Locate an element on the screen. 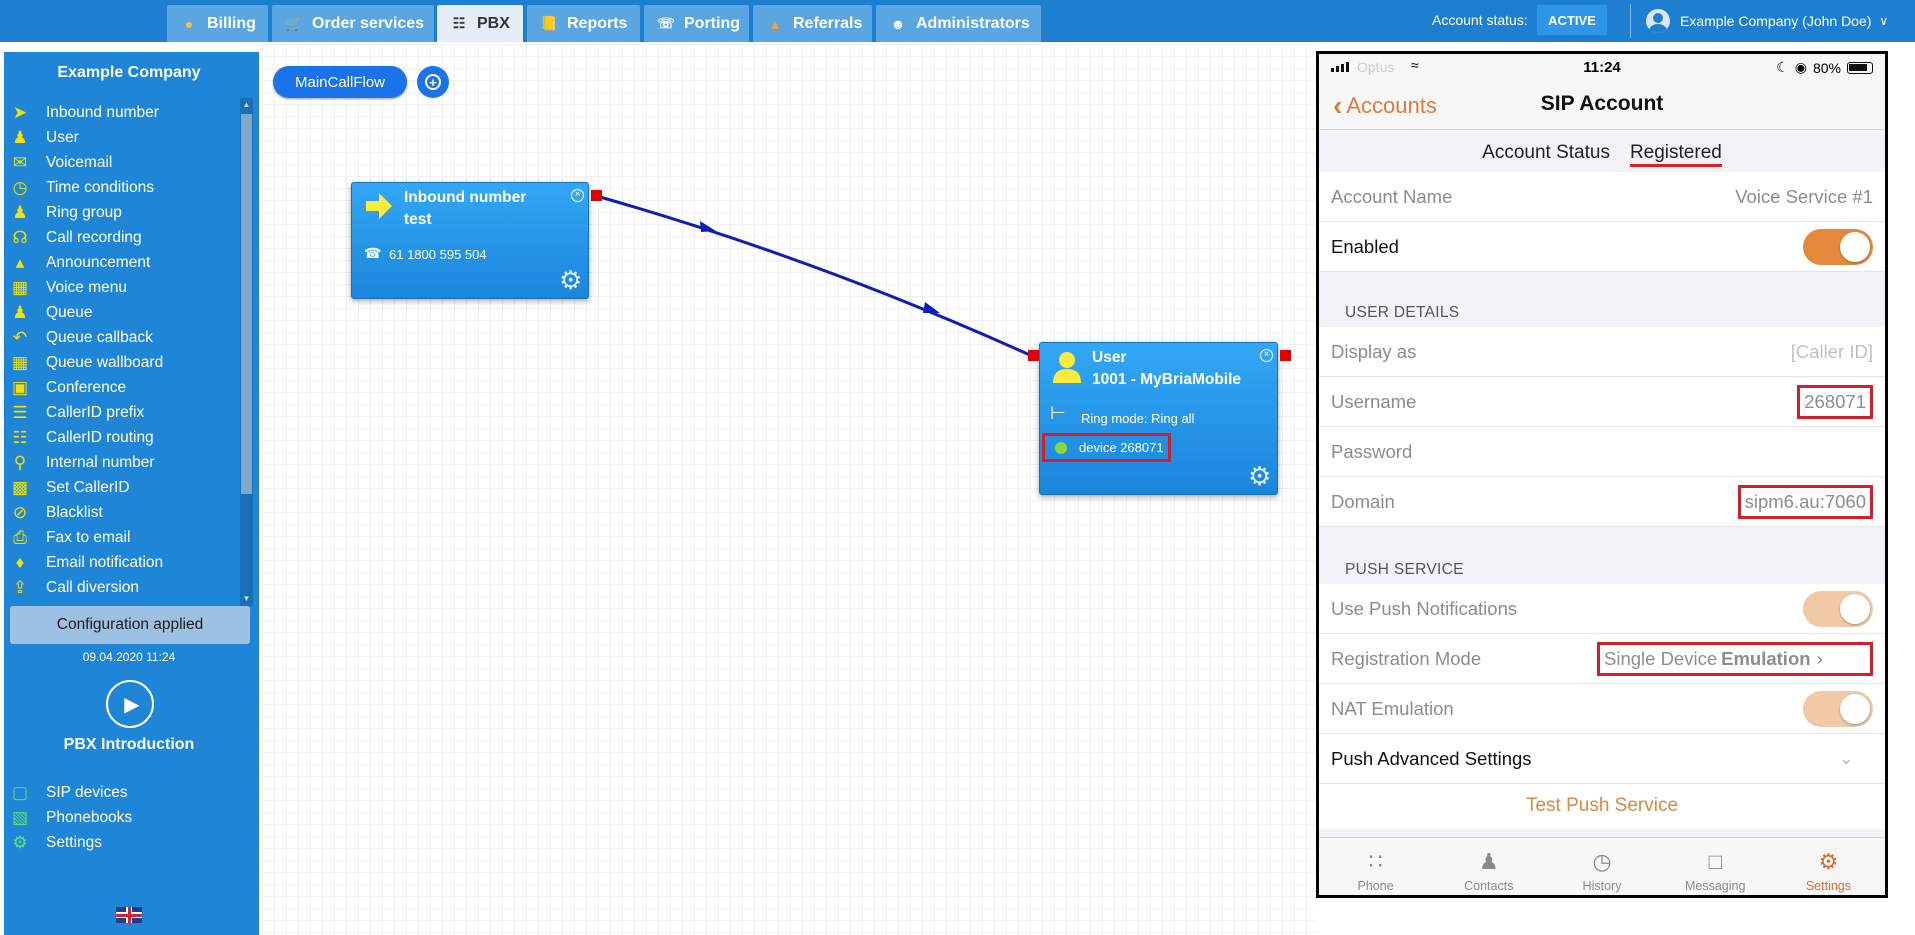 The image size is (1915, 935). chevron-right-icon: › is located at coordinates (1819, 658).